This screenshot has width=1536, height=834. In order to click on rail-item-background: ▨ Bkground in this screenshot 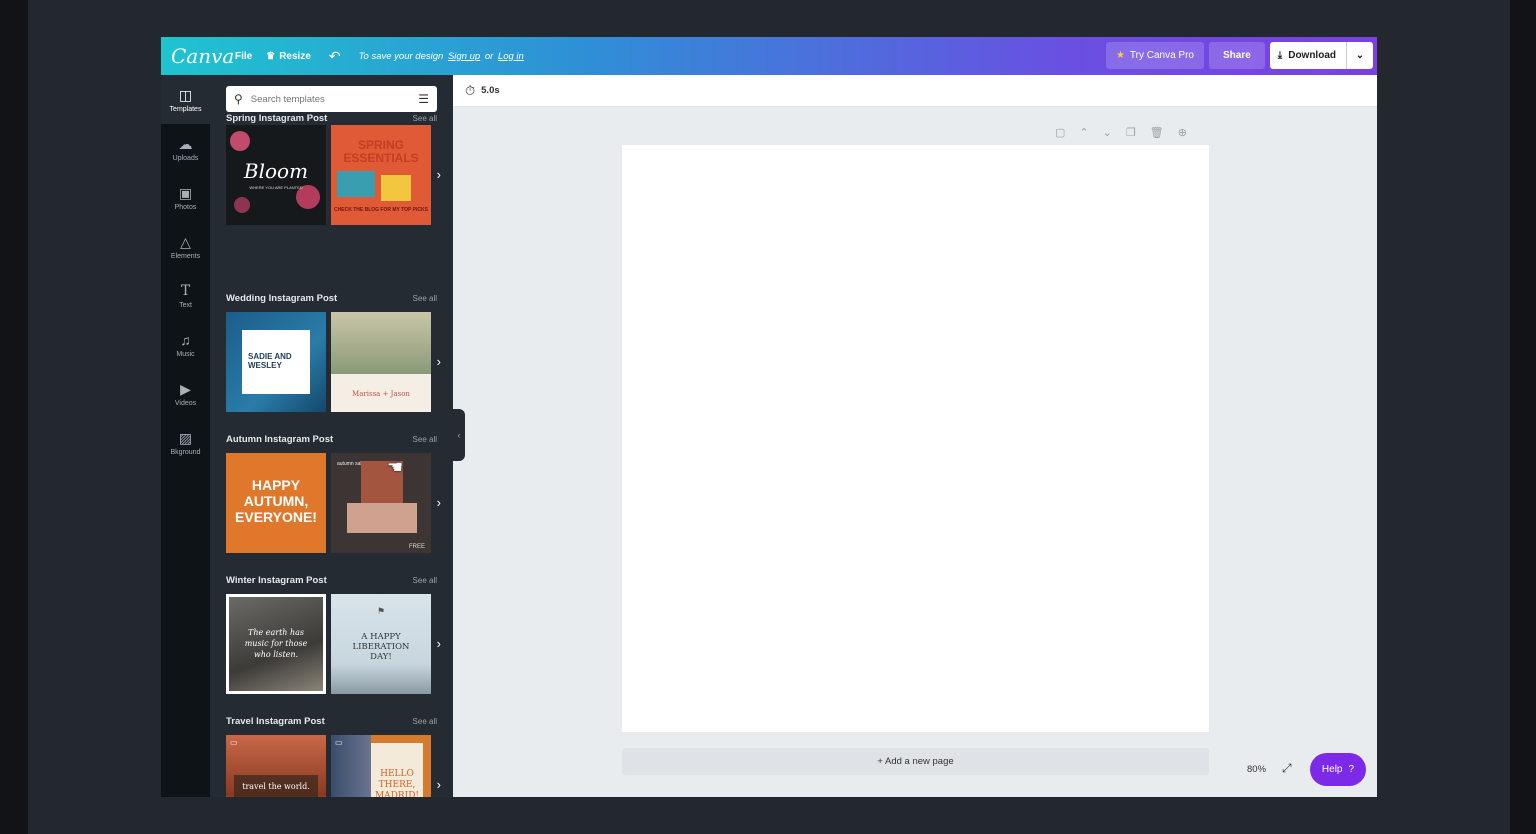, I will do `click(185, 442)`.